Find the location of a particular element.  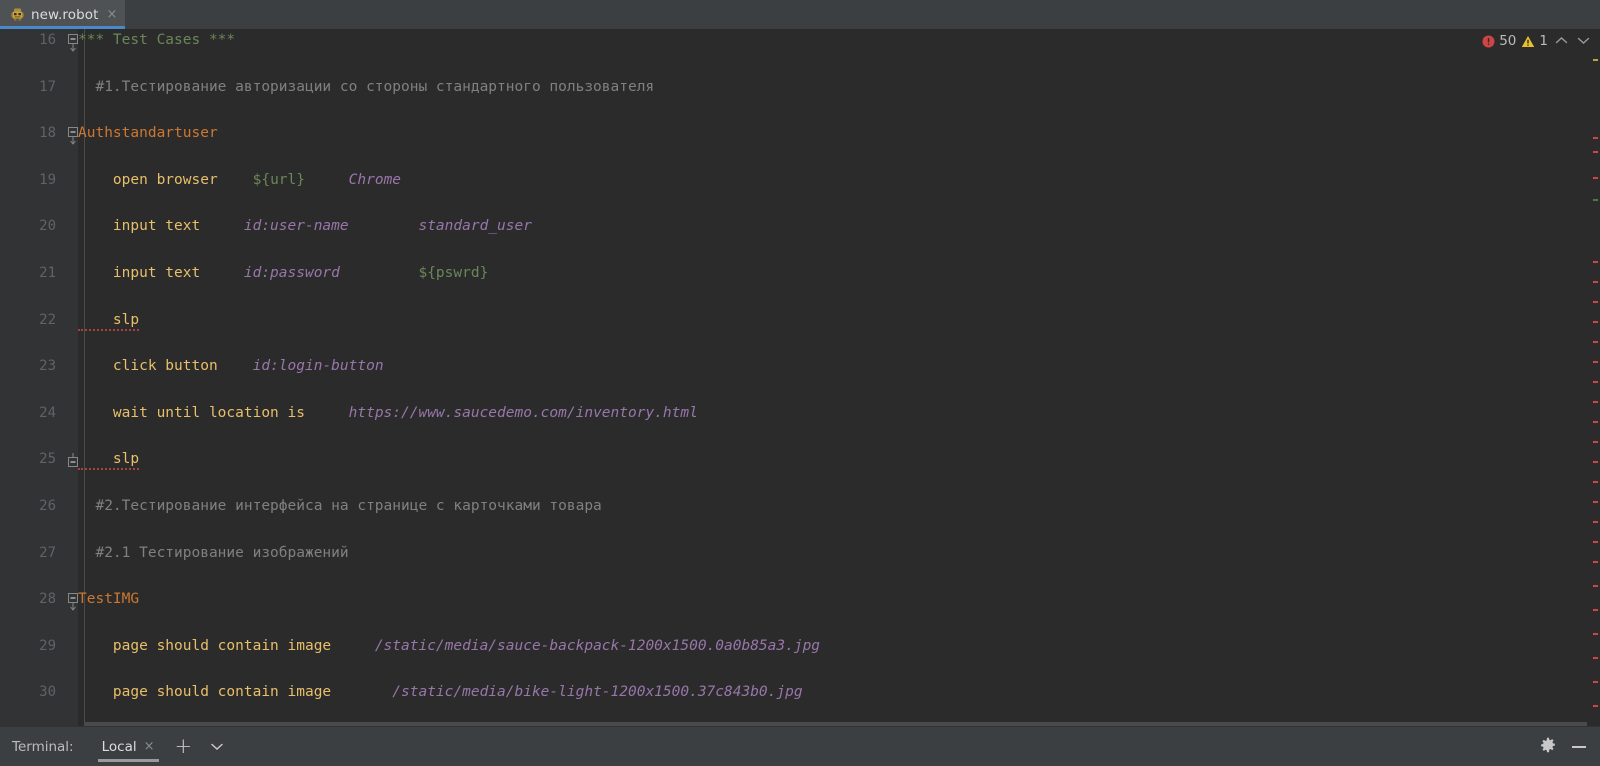

add-terminal-button: + is located at coordinates (184, 746).